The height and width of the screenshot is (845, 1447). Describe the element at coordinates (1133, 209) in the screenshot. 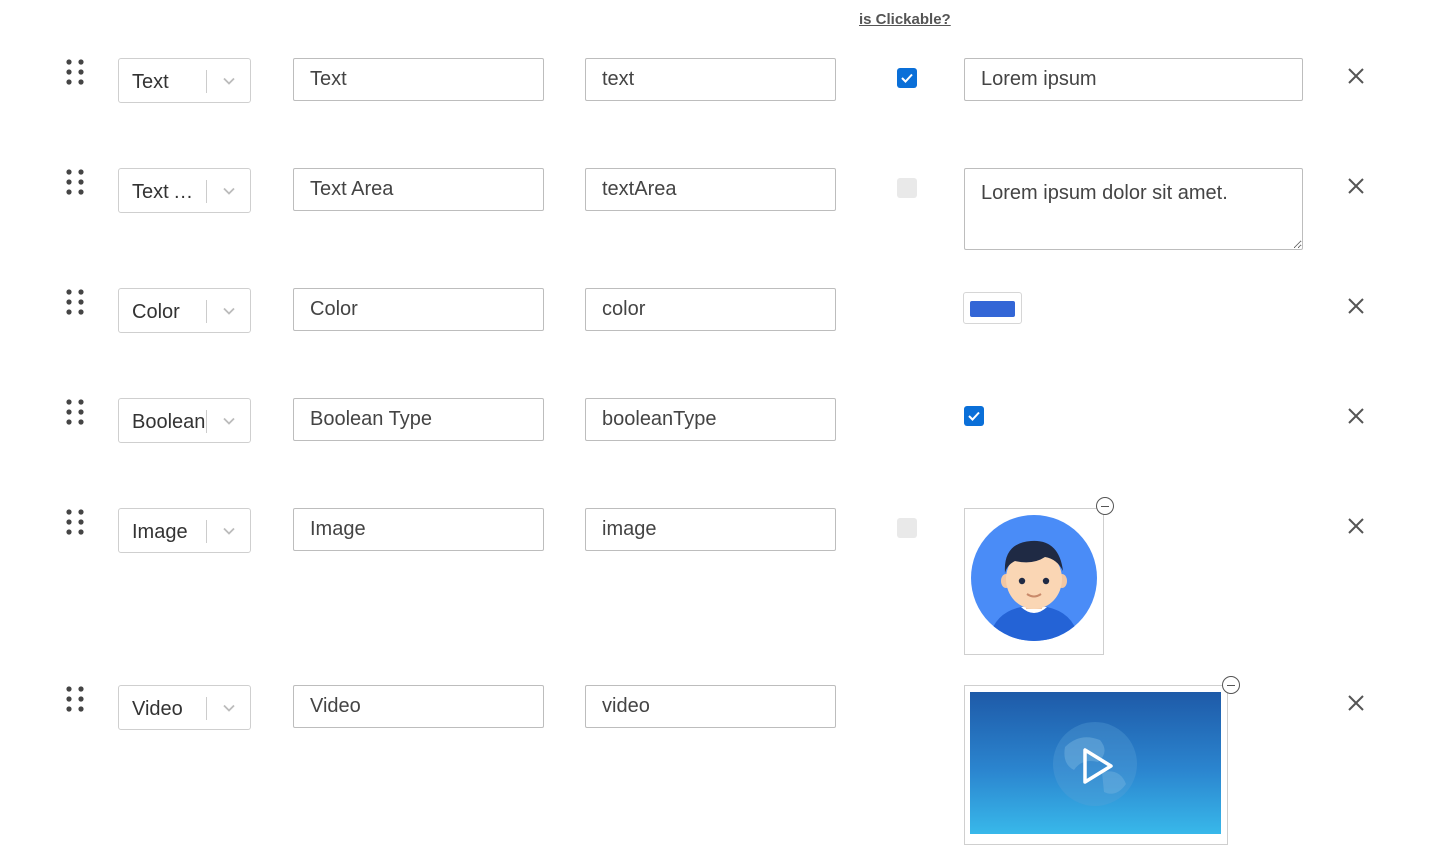

I see `field-value-textarea: Lorem ipsum dolor sit amet.` at that location.